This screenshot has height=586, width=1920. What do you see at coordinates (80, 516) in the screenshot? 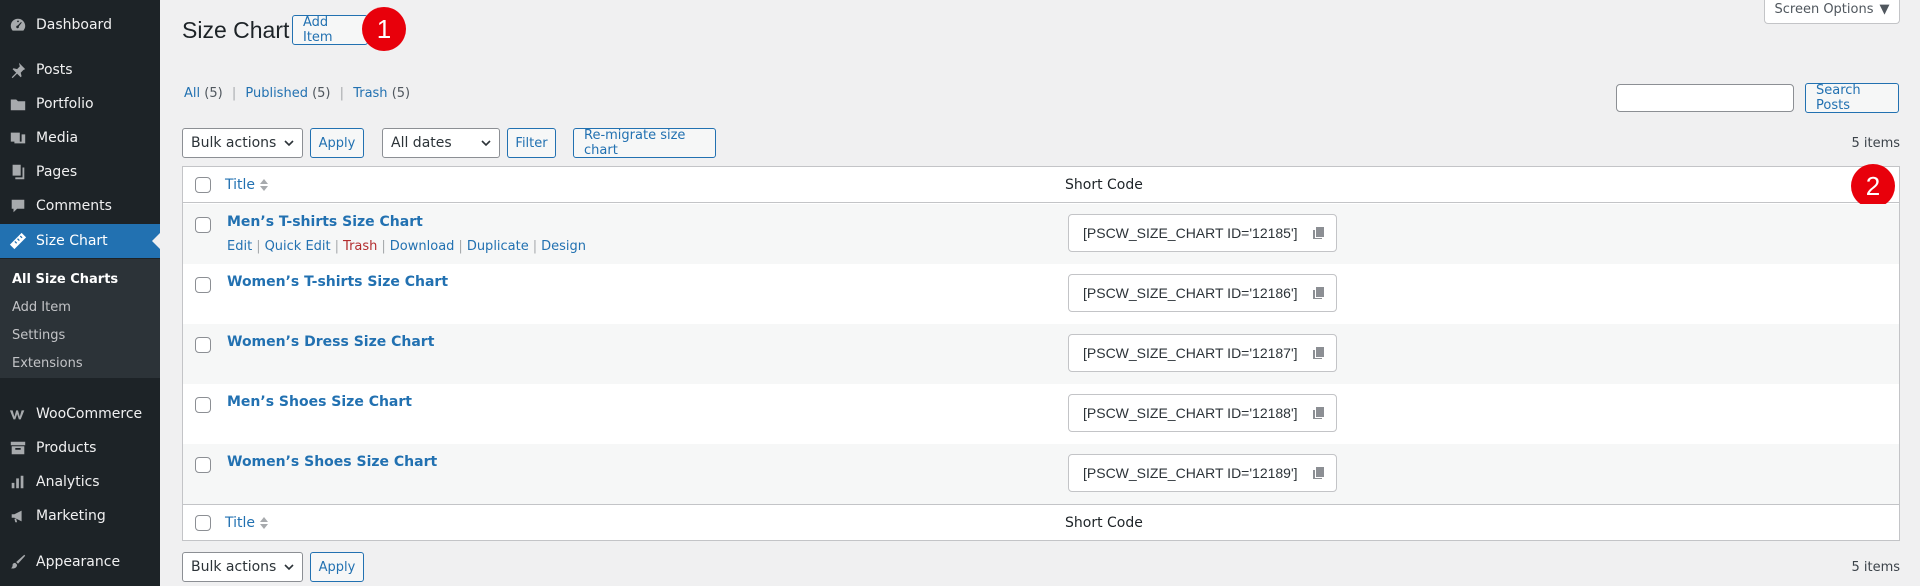
I see `menu-marketing: Marketing` at bounding box center [80, 516].